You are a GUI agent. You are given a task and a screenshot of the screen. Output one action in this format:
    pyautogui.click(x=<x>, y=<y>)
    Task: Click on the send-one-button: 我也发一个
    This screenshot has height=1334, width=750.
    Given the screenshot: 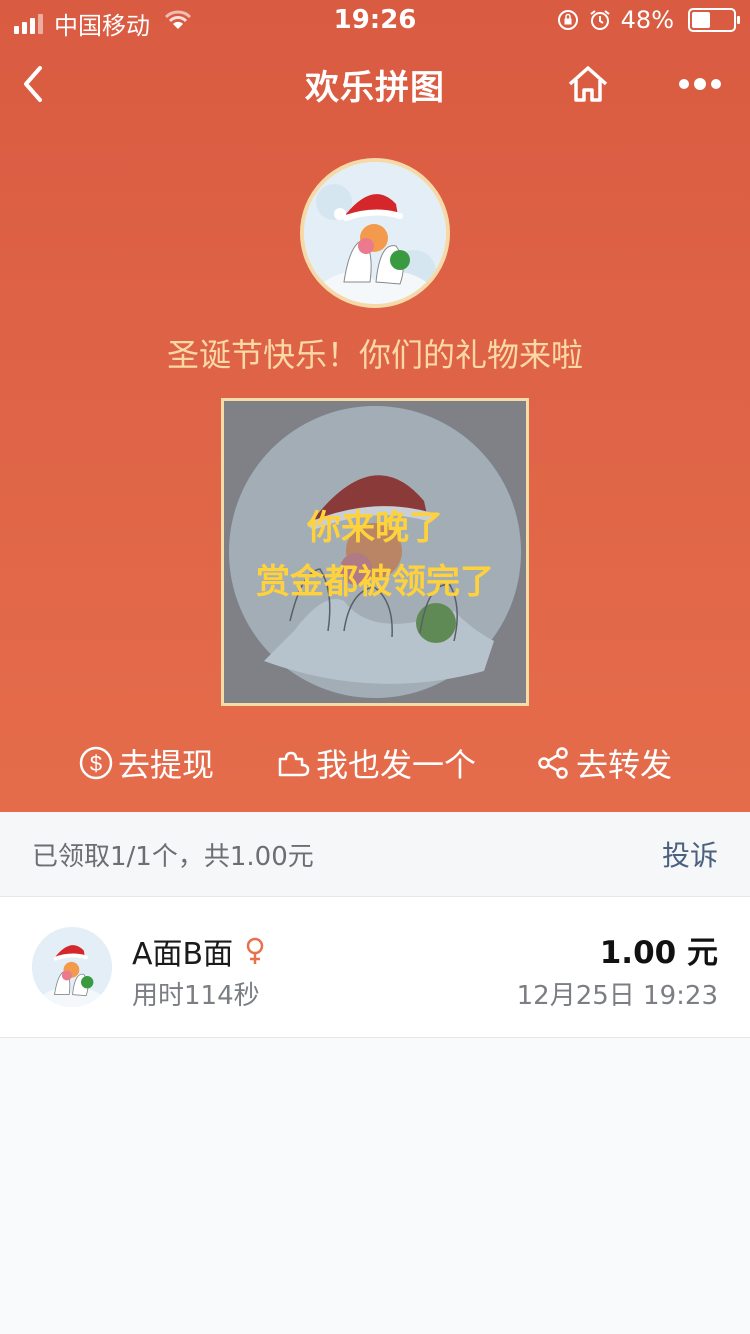 What is the action you would take?
    pyautogui.click(x=376, y=763)
    